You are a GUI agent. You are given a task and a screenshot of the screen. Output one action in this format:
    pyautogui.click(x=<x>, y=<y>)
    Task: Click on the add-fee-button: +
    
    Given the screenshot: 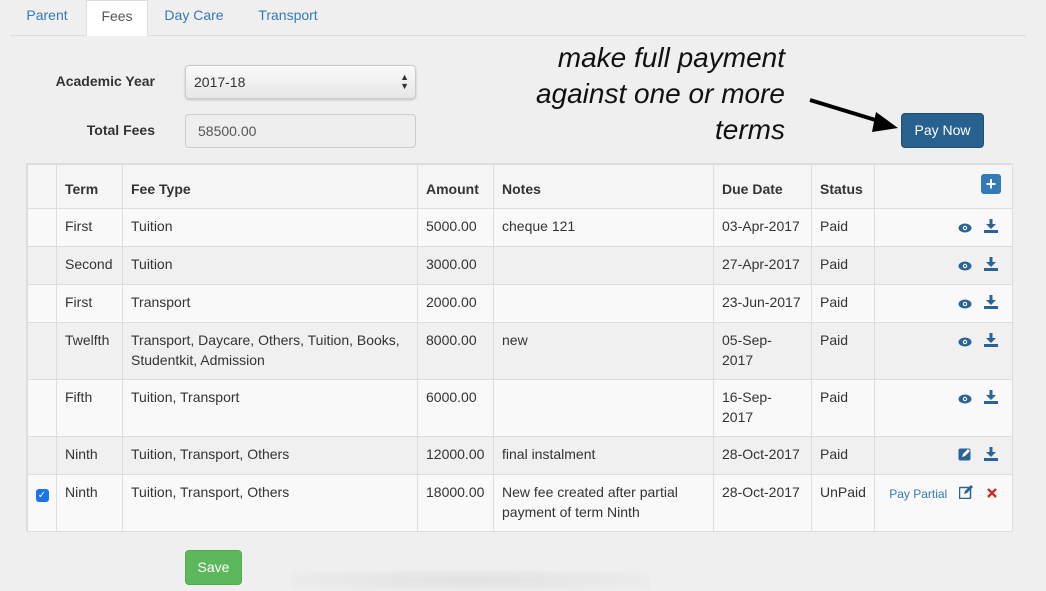 What is the action you would take?
    pyautogui.click(x=991, y=184)
    